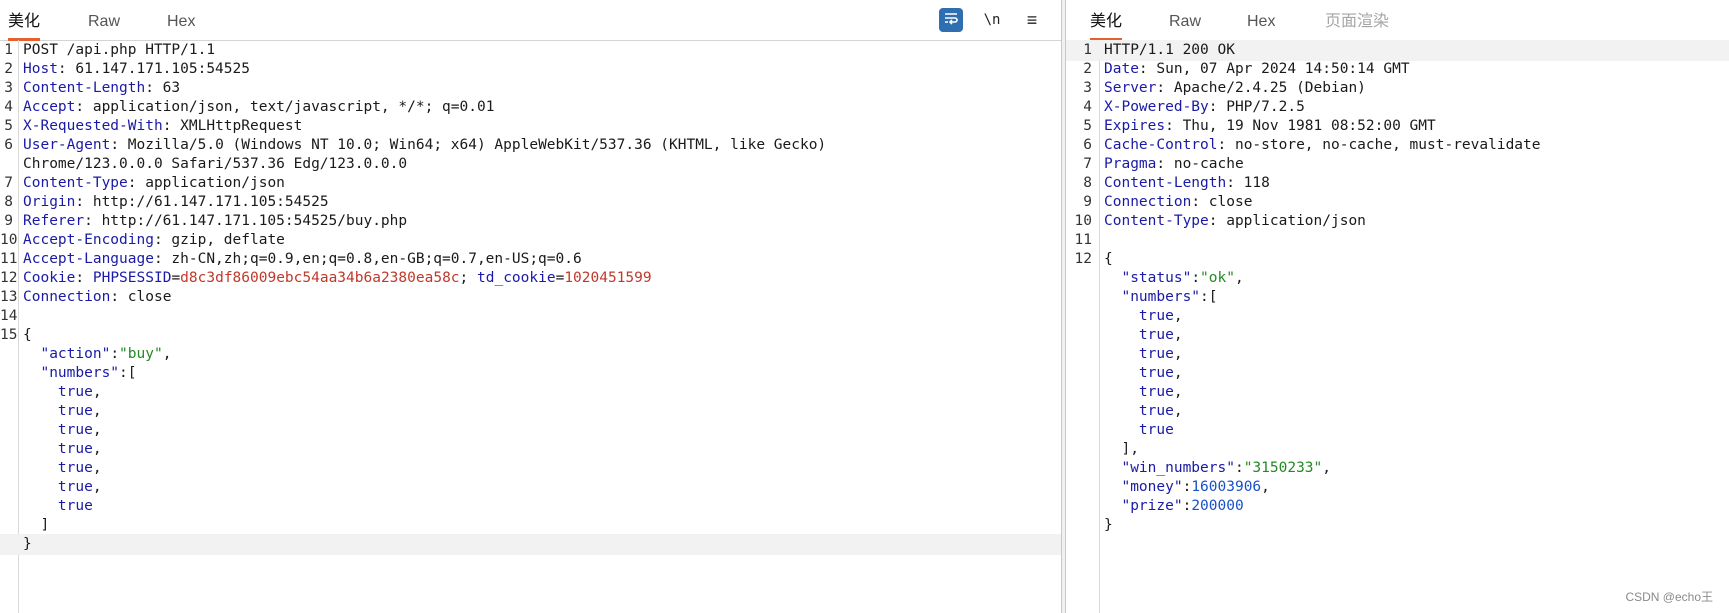 The width and height of the screenshot is (1729, 613). What do you see at coordinates (1032, 20) in the screenshot?
I see `menu-icon: ≡` at bounding box center [1032, 20].